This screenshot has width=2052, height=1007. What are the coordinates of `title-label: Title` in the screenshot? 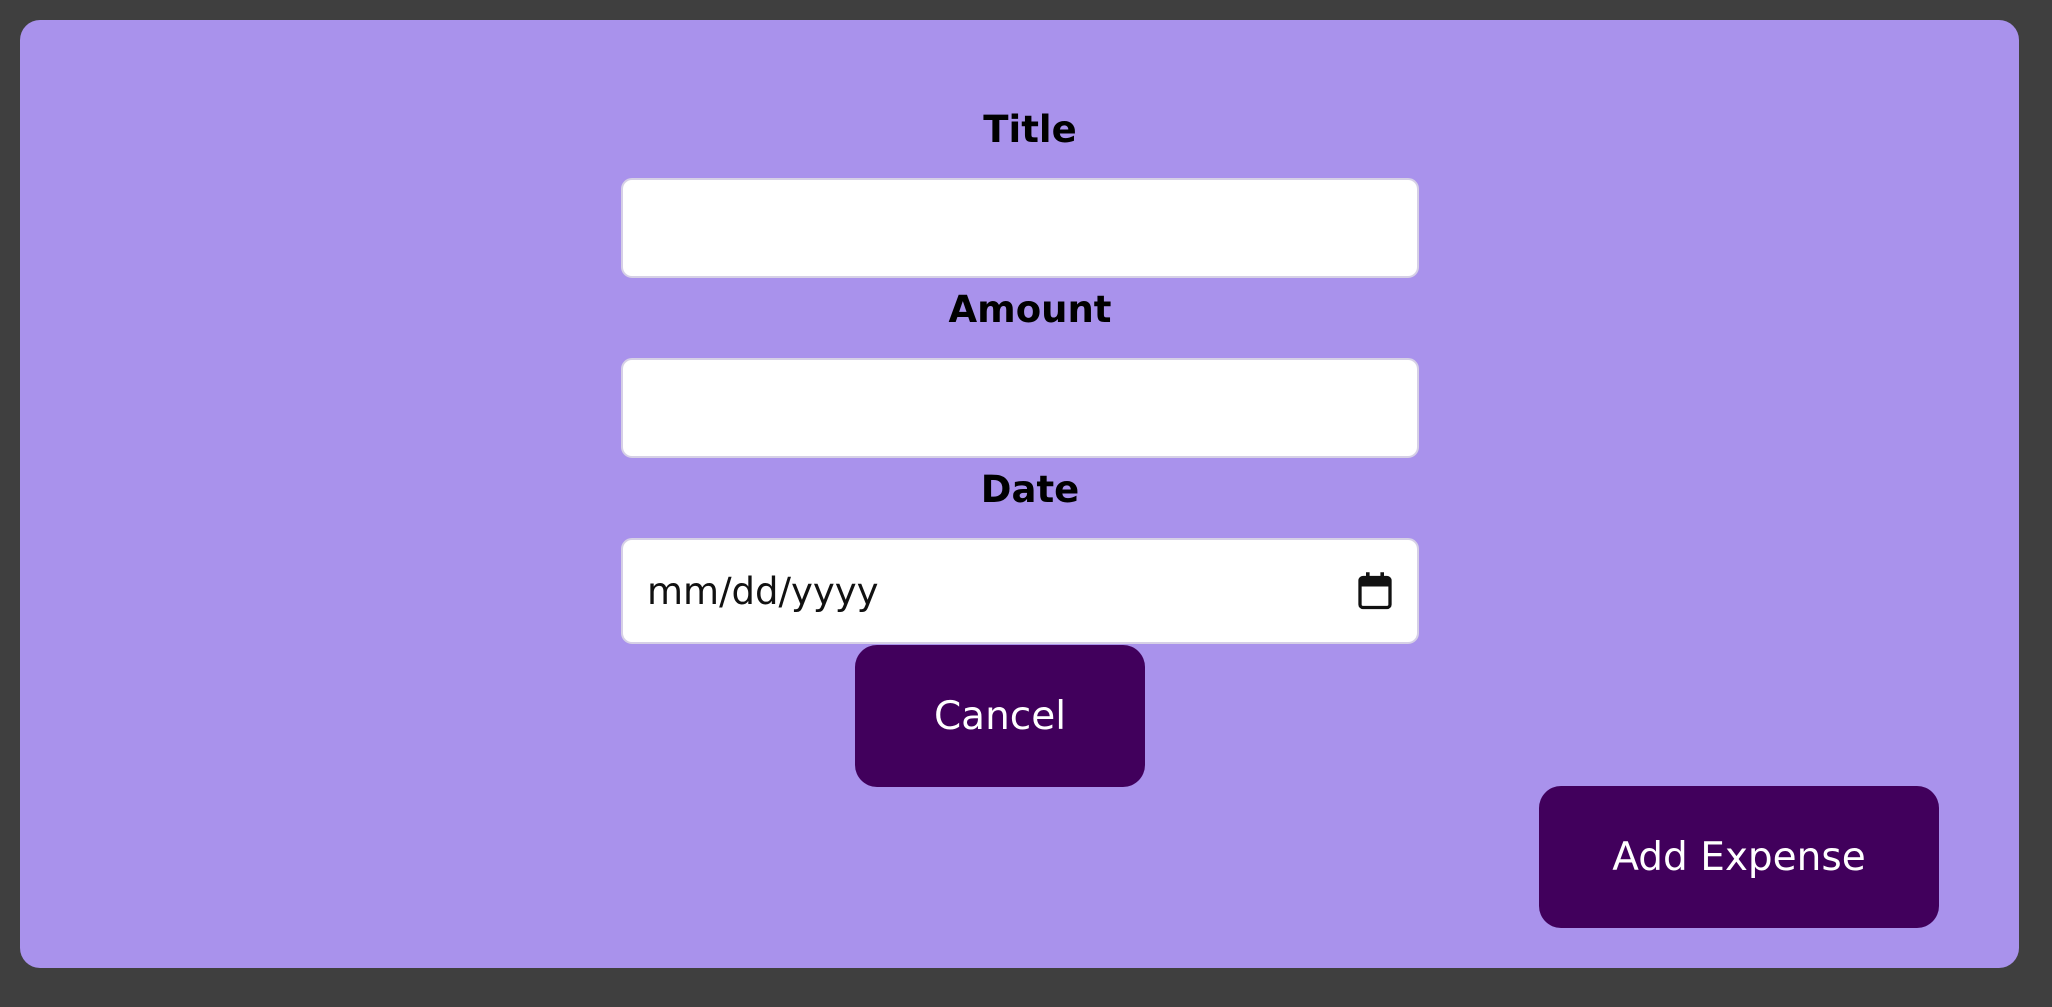 It's located at (1030, 129).